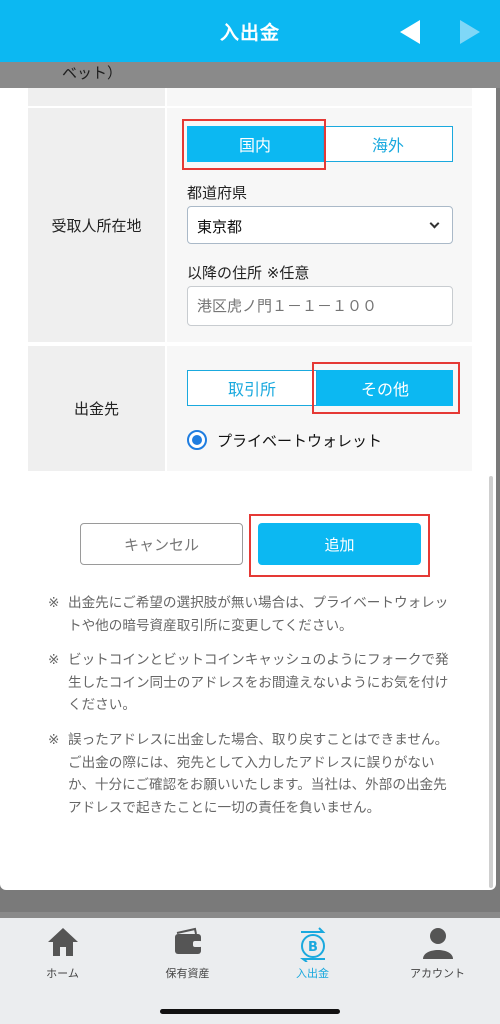  What do you see at coordinates (339, 545) in the screenshot?
I see `highlight-box-add` at bounding box center [339, 545].